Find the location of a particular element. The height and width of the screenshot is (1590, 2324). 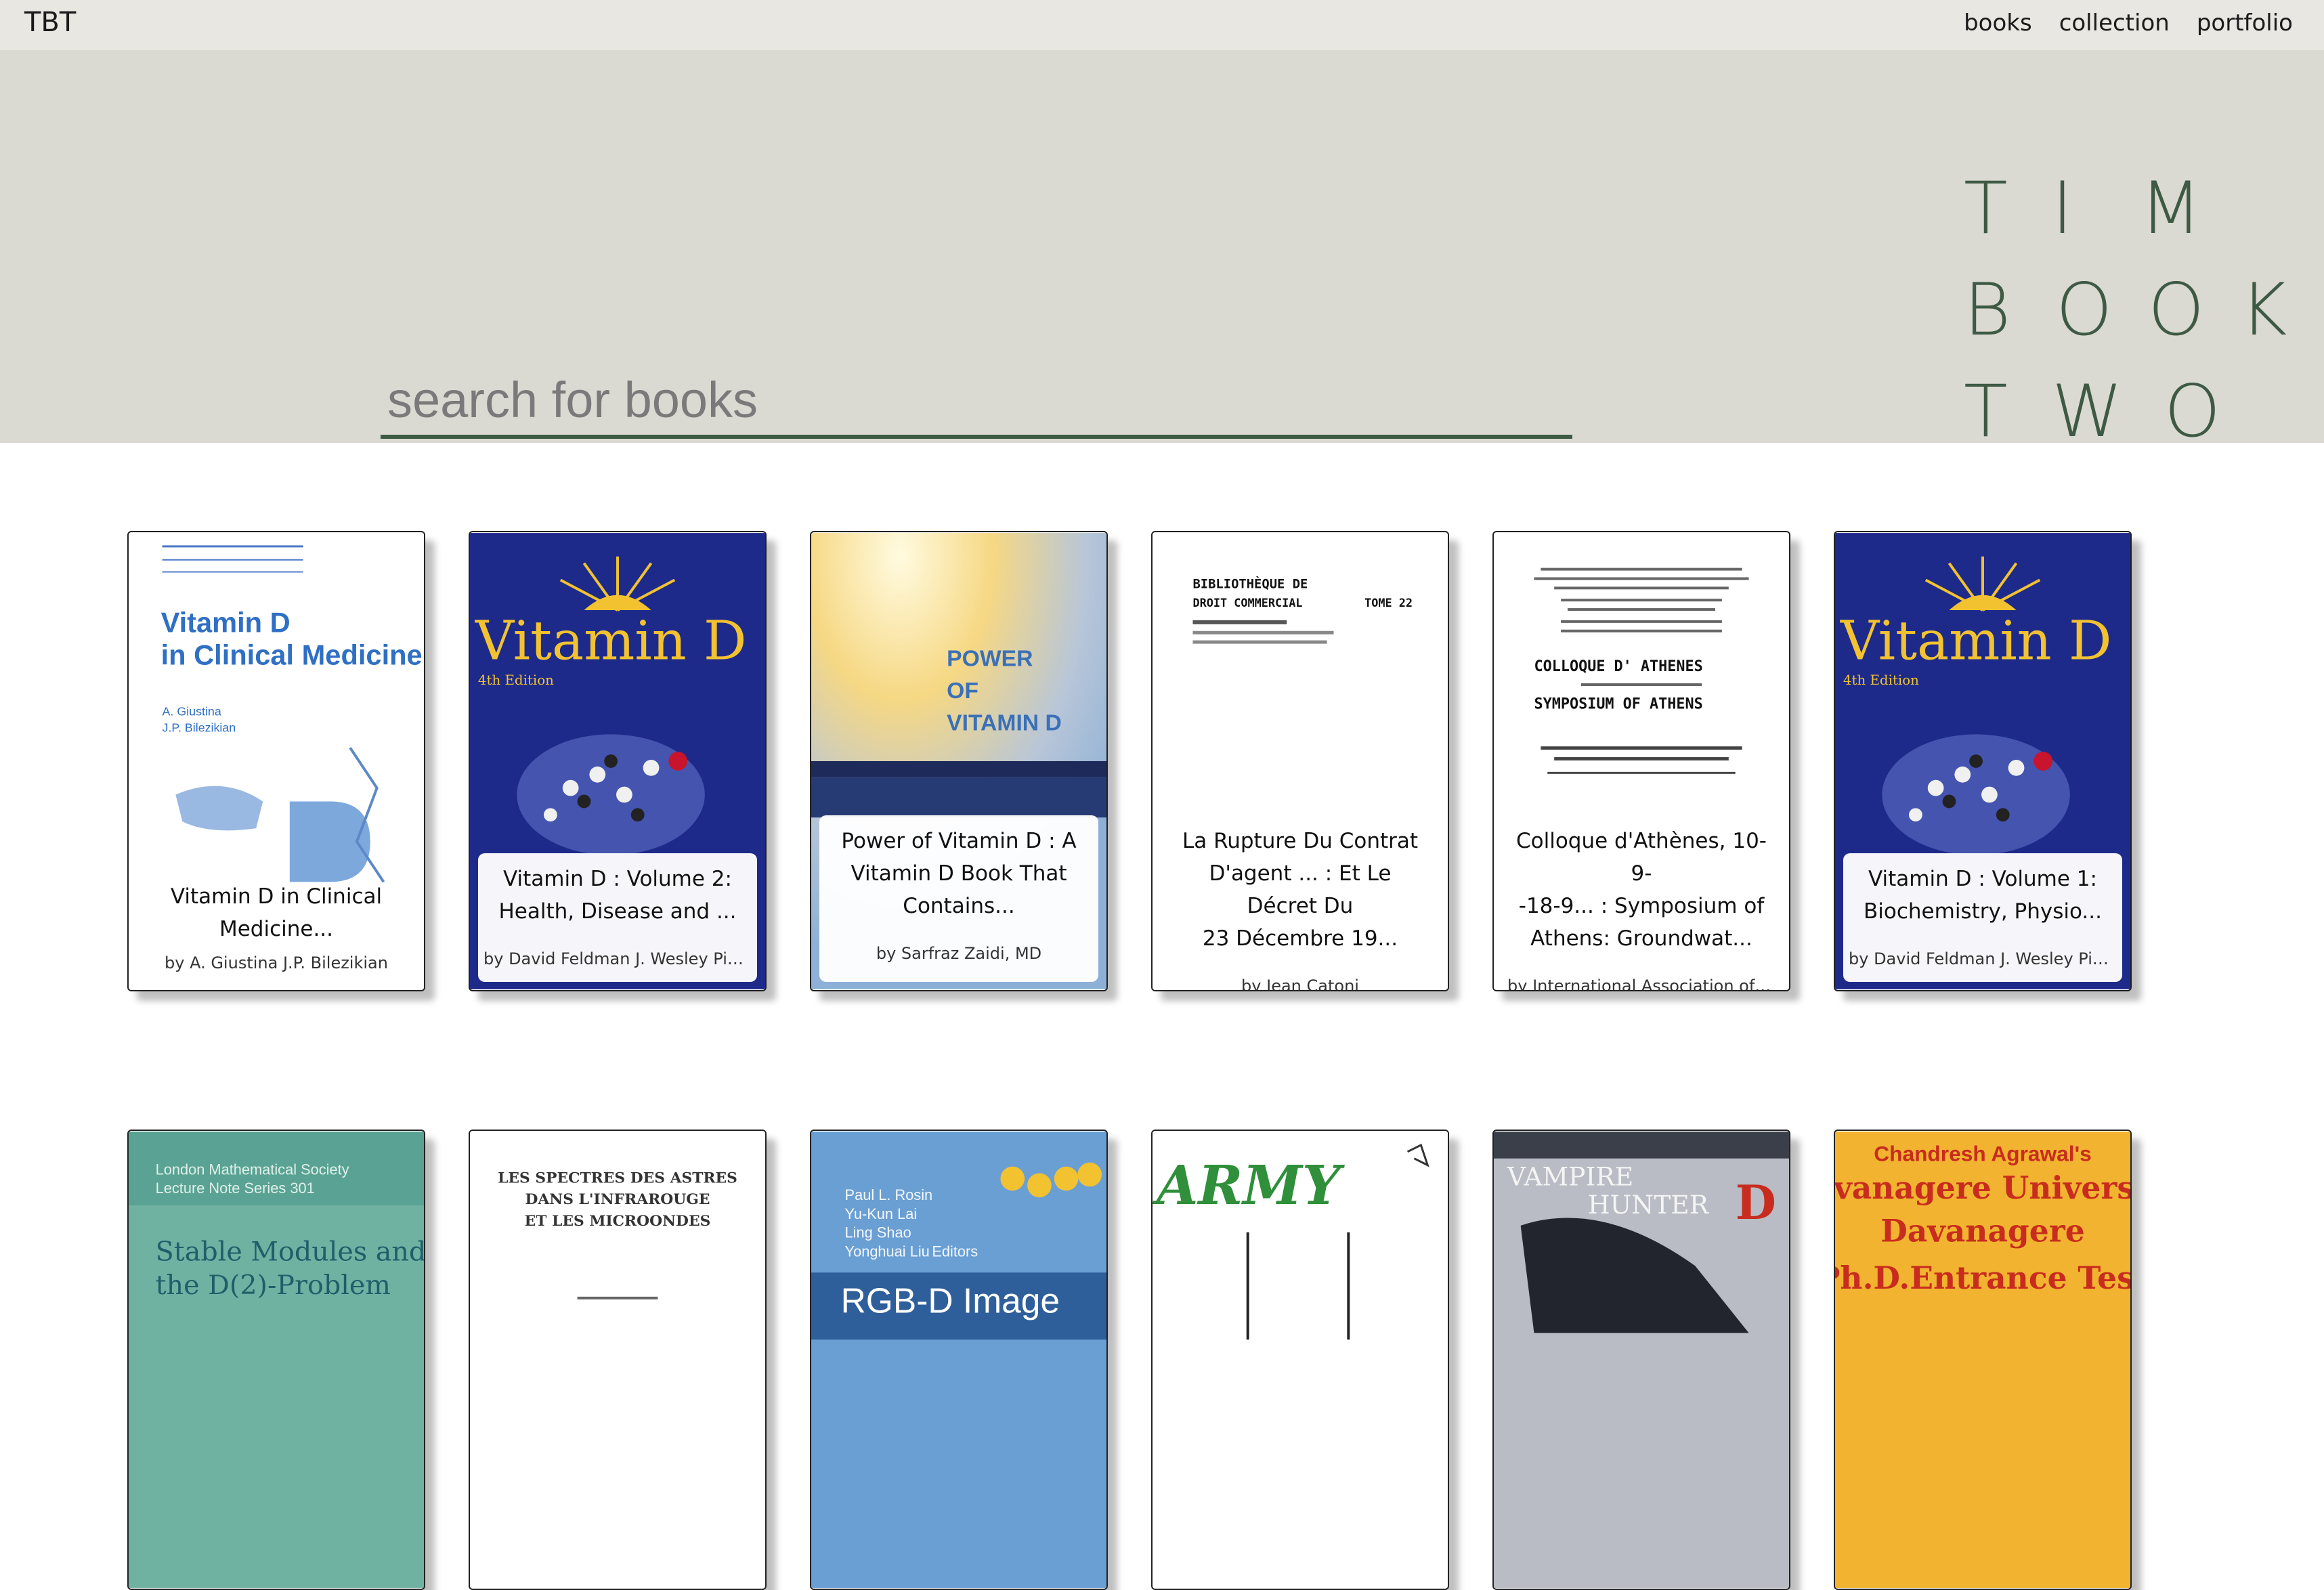

book-author-wrap: by A. Giustina J.P. Bilezikian is located at coordinates (276, 959).